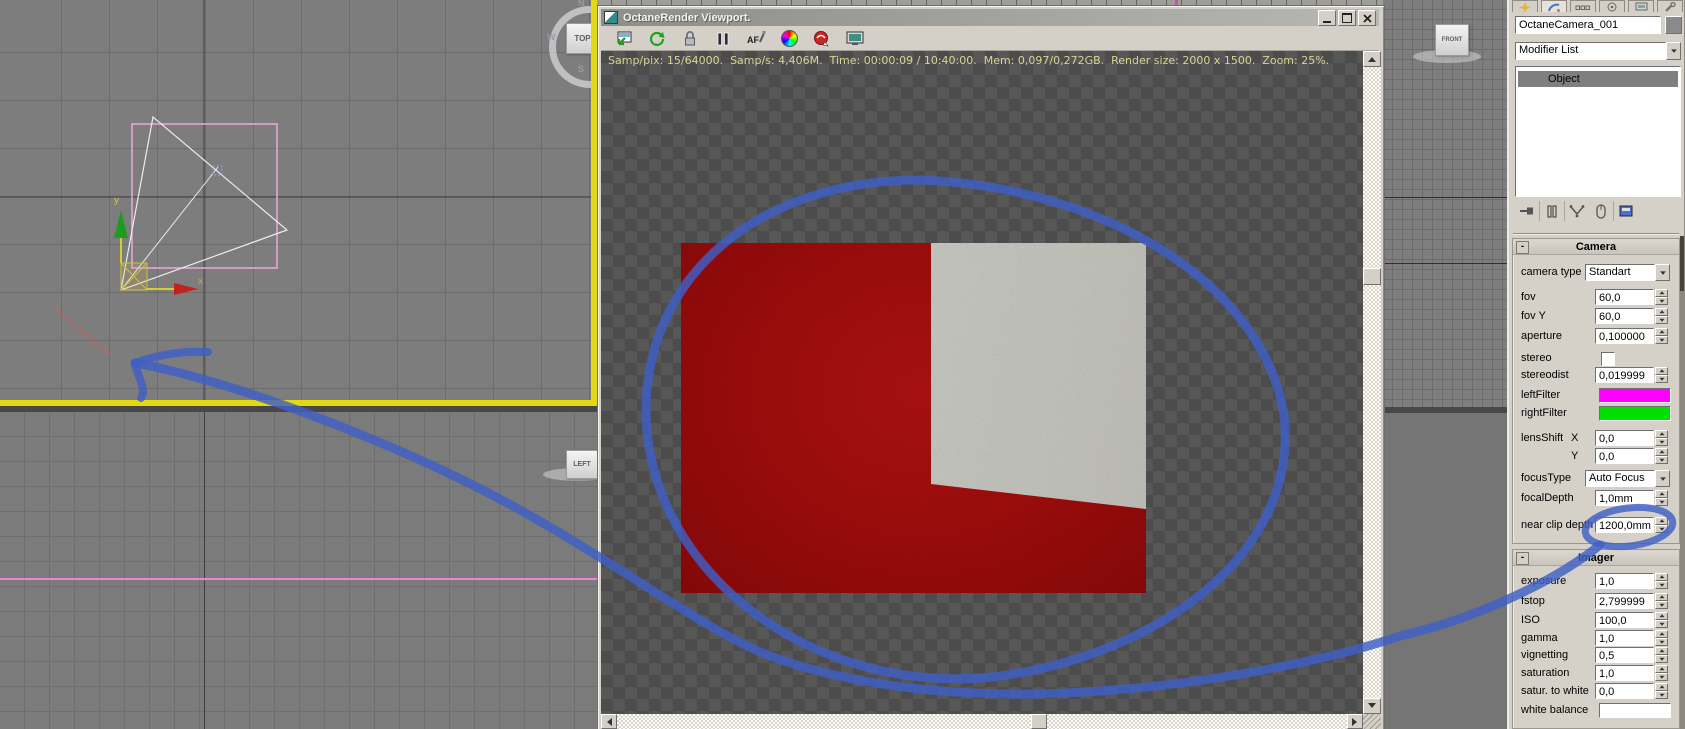 The image size is (1685, 729). Describe the element at coordinates (1625, 211) in the screenshot. I see `configure-modifier-sets-button` at that location.